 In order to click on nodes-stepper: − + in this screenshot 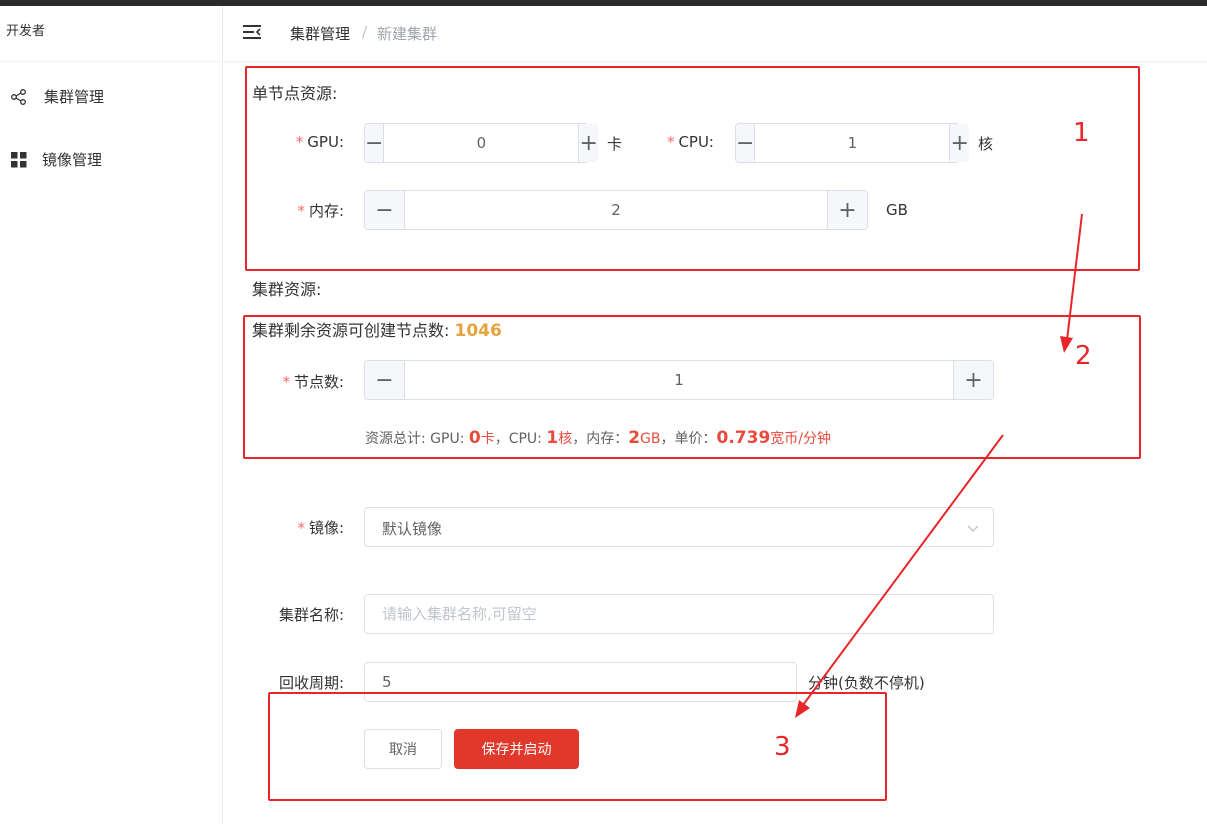, I will do `click(679, 380)`.